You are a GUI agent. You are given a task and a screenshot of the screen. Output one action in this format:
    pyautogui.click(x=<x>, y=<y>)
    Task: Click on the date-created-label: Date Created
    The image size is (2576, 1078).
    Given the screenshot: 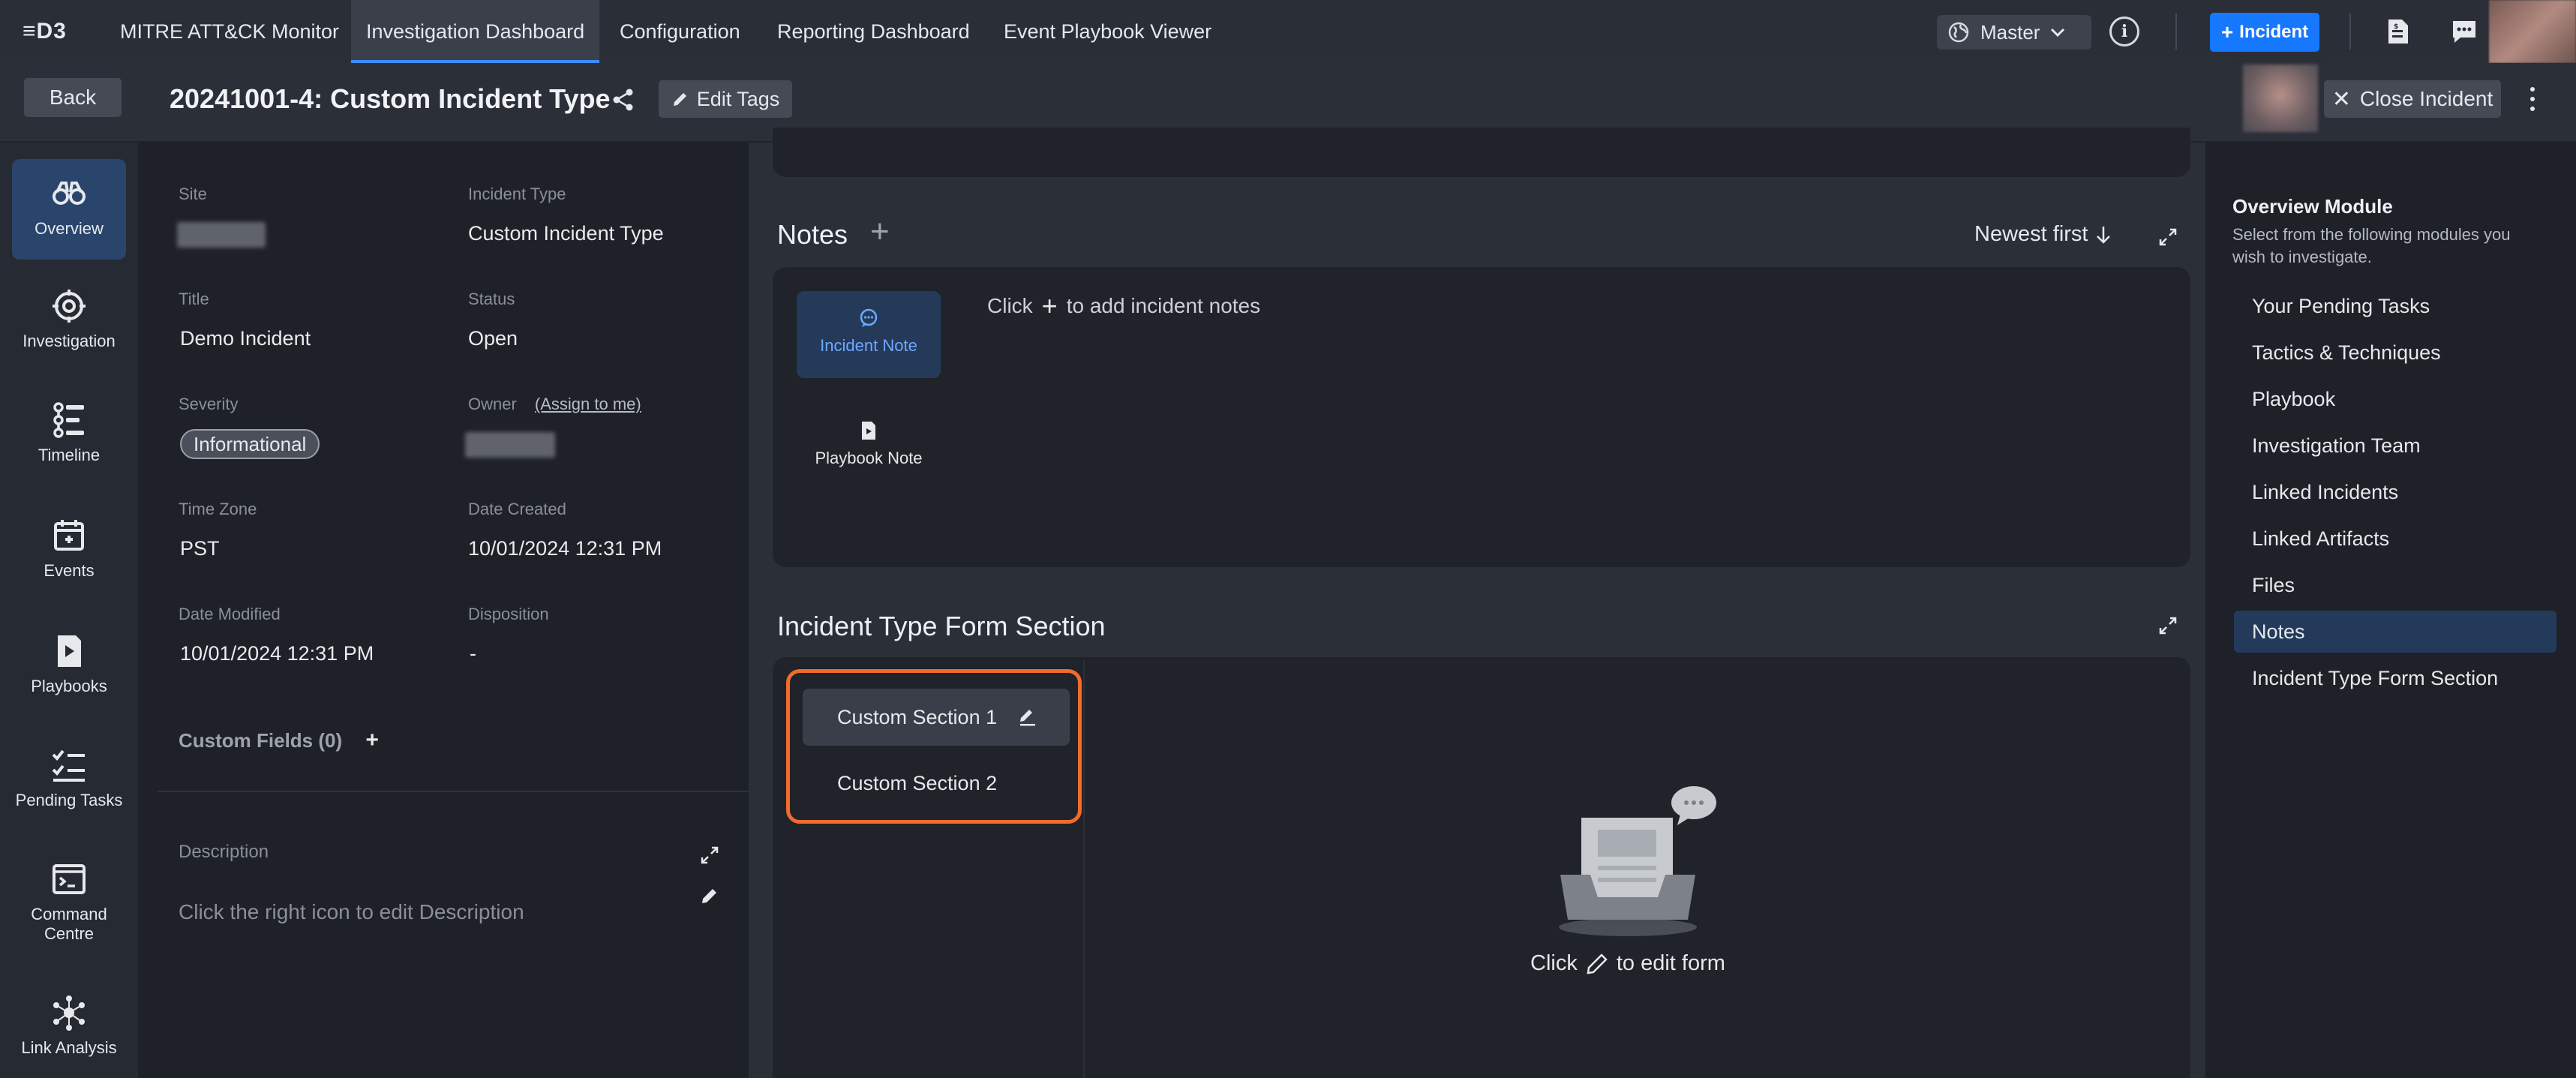 What is the action you would take?
    pyautogui.click(x=517, y=509)
    